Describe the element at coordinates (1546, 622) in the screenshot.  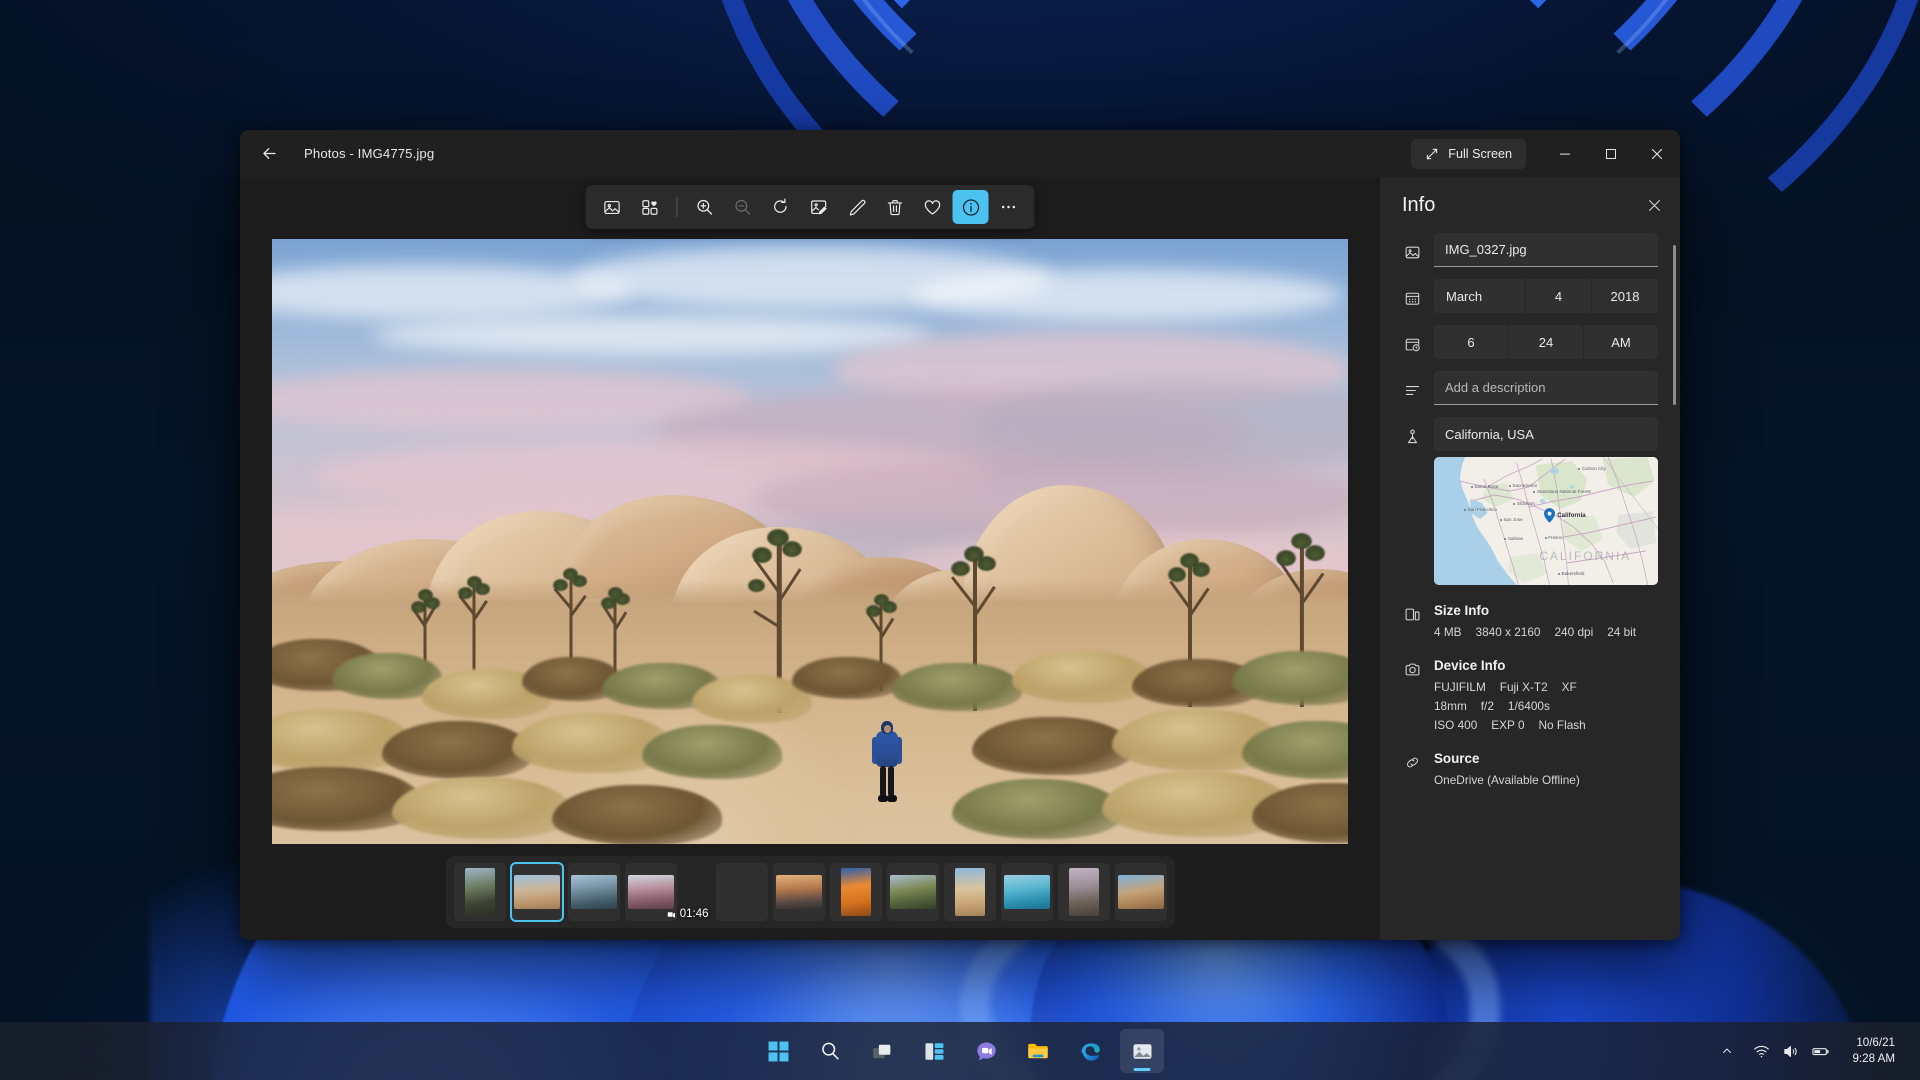
I see `size-info-body: Size Info 4 MB 3840 x 2160 240 dpi 24 bit` at that location.